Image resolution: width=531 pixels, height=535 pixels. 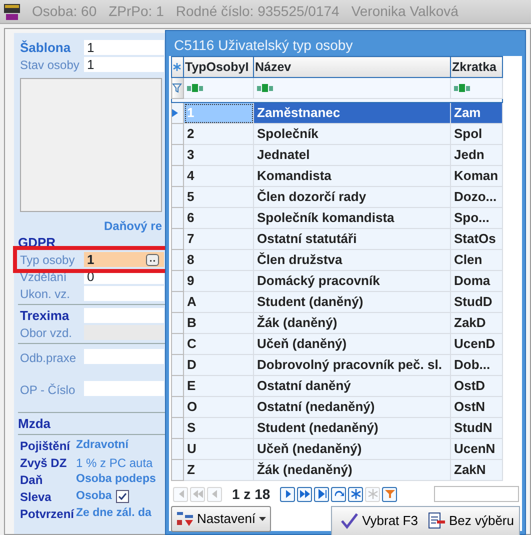 I want to click on table-cell: Student (nedaněný), so click(x=352, y=428).